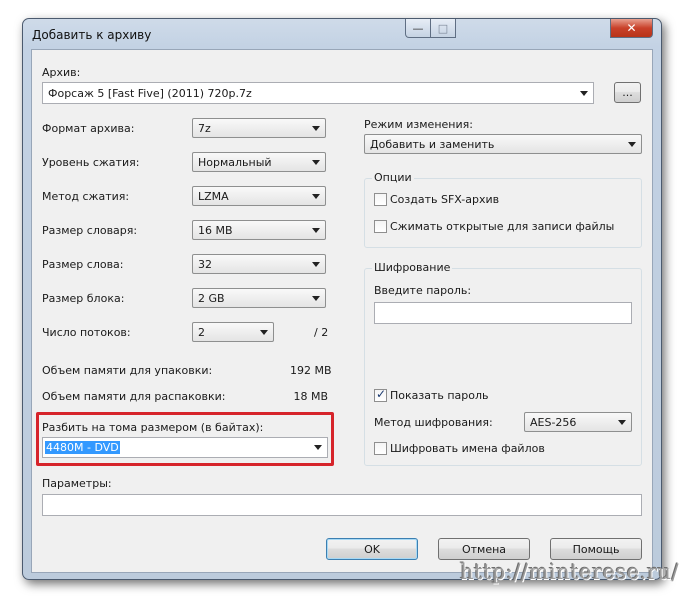 This screenshot has width=682, height=601. I want to click on archive-path-combo: Форсаж 5 [Fast Five] (2011) 720p.7z, so click(318, 93).